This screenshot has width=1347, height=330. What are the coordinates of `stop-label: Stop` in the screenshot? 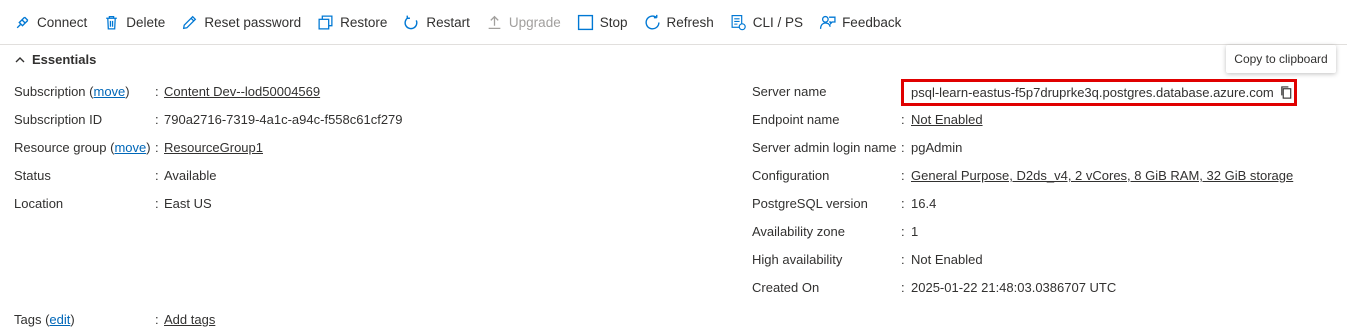 It's located at (613, 22).